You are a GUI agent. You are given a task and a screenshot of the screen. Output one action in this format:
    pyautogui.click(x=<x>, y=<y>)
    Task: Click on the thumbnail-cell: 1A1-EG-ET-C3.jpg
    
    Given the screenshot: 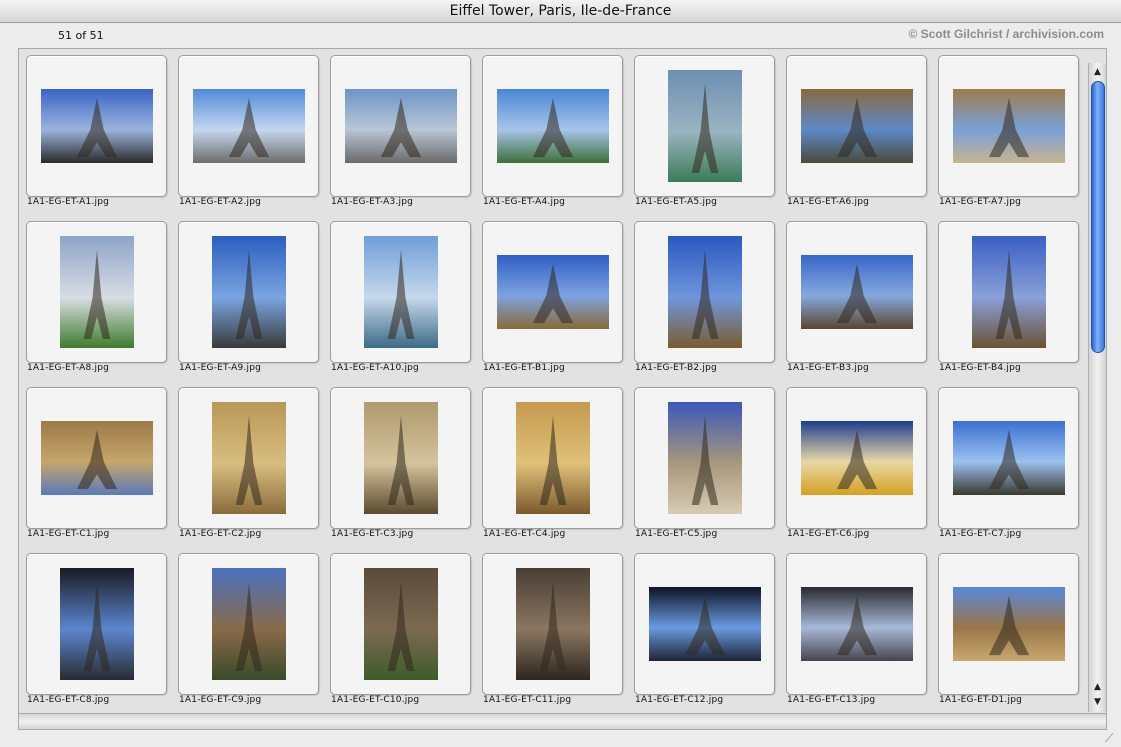 What is the action you would take?
    pyautogui.click(x=400, y=465)
    